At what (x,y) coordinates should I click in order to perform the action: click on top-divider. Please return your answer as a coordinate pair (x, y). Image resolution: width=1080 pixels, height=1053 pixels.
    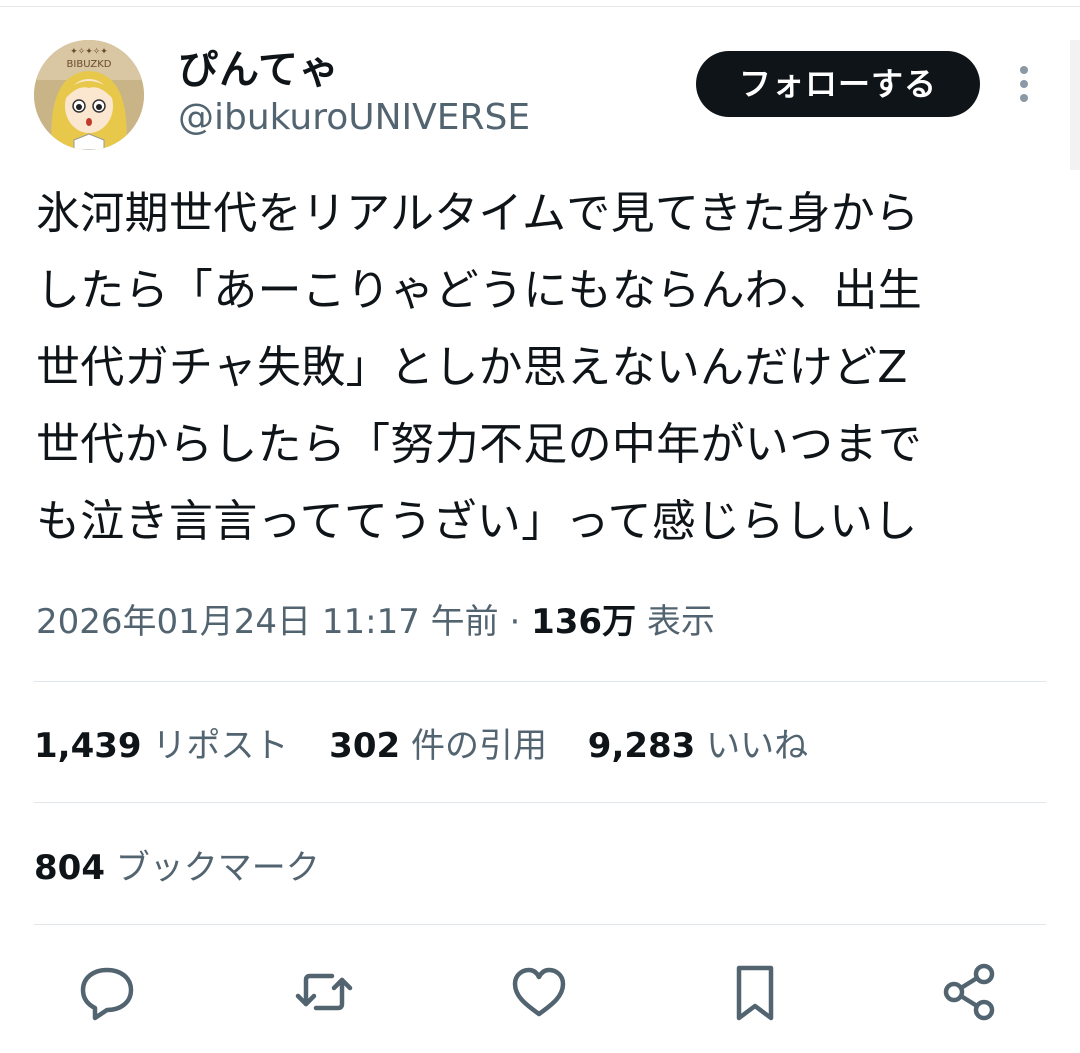
    Looking at the image, I should click on (540, 6).